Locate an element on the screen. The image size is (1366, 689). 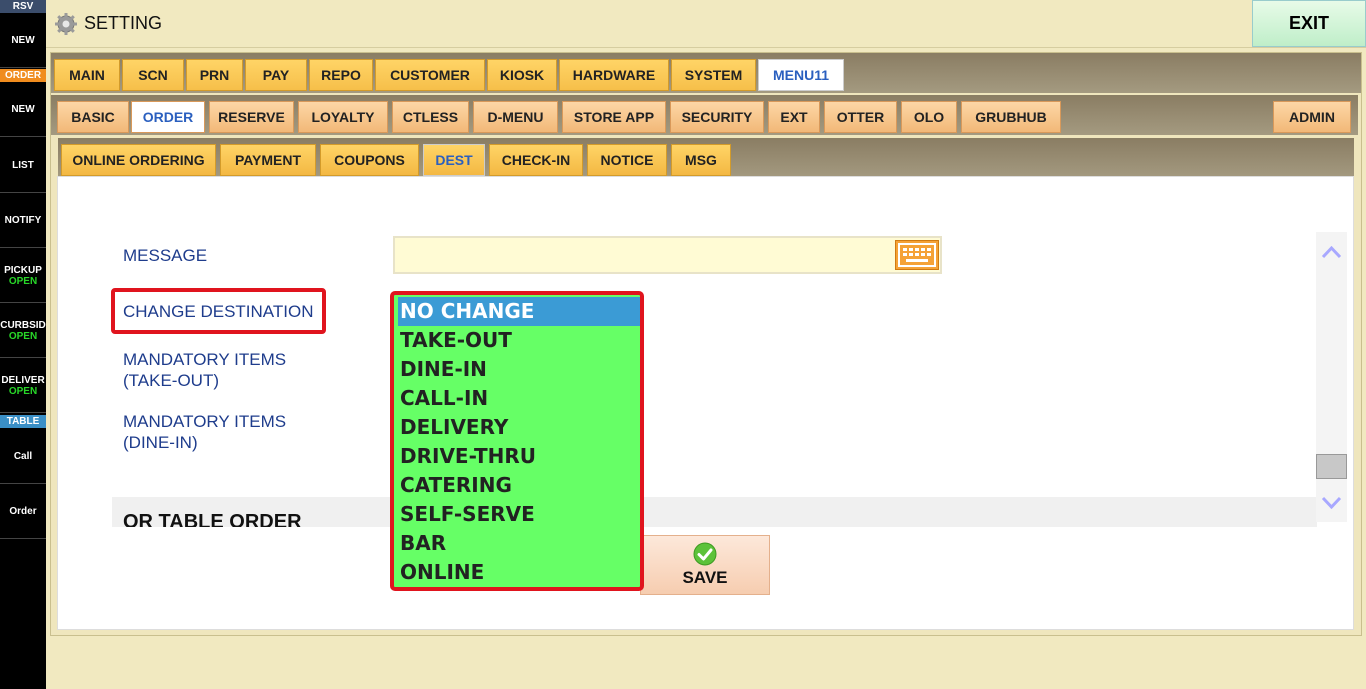
tab-prn: PRN is located at coordinates (214, 75).